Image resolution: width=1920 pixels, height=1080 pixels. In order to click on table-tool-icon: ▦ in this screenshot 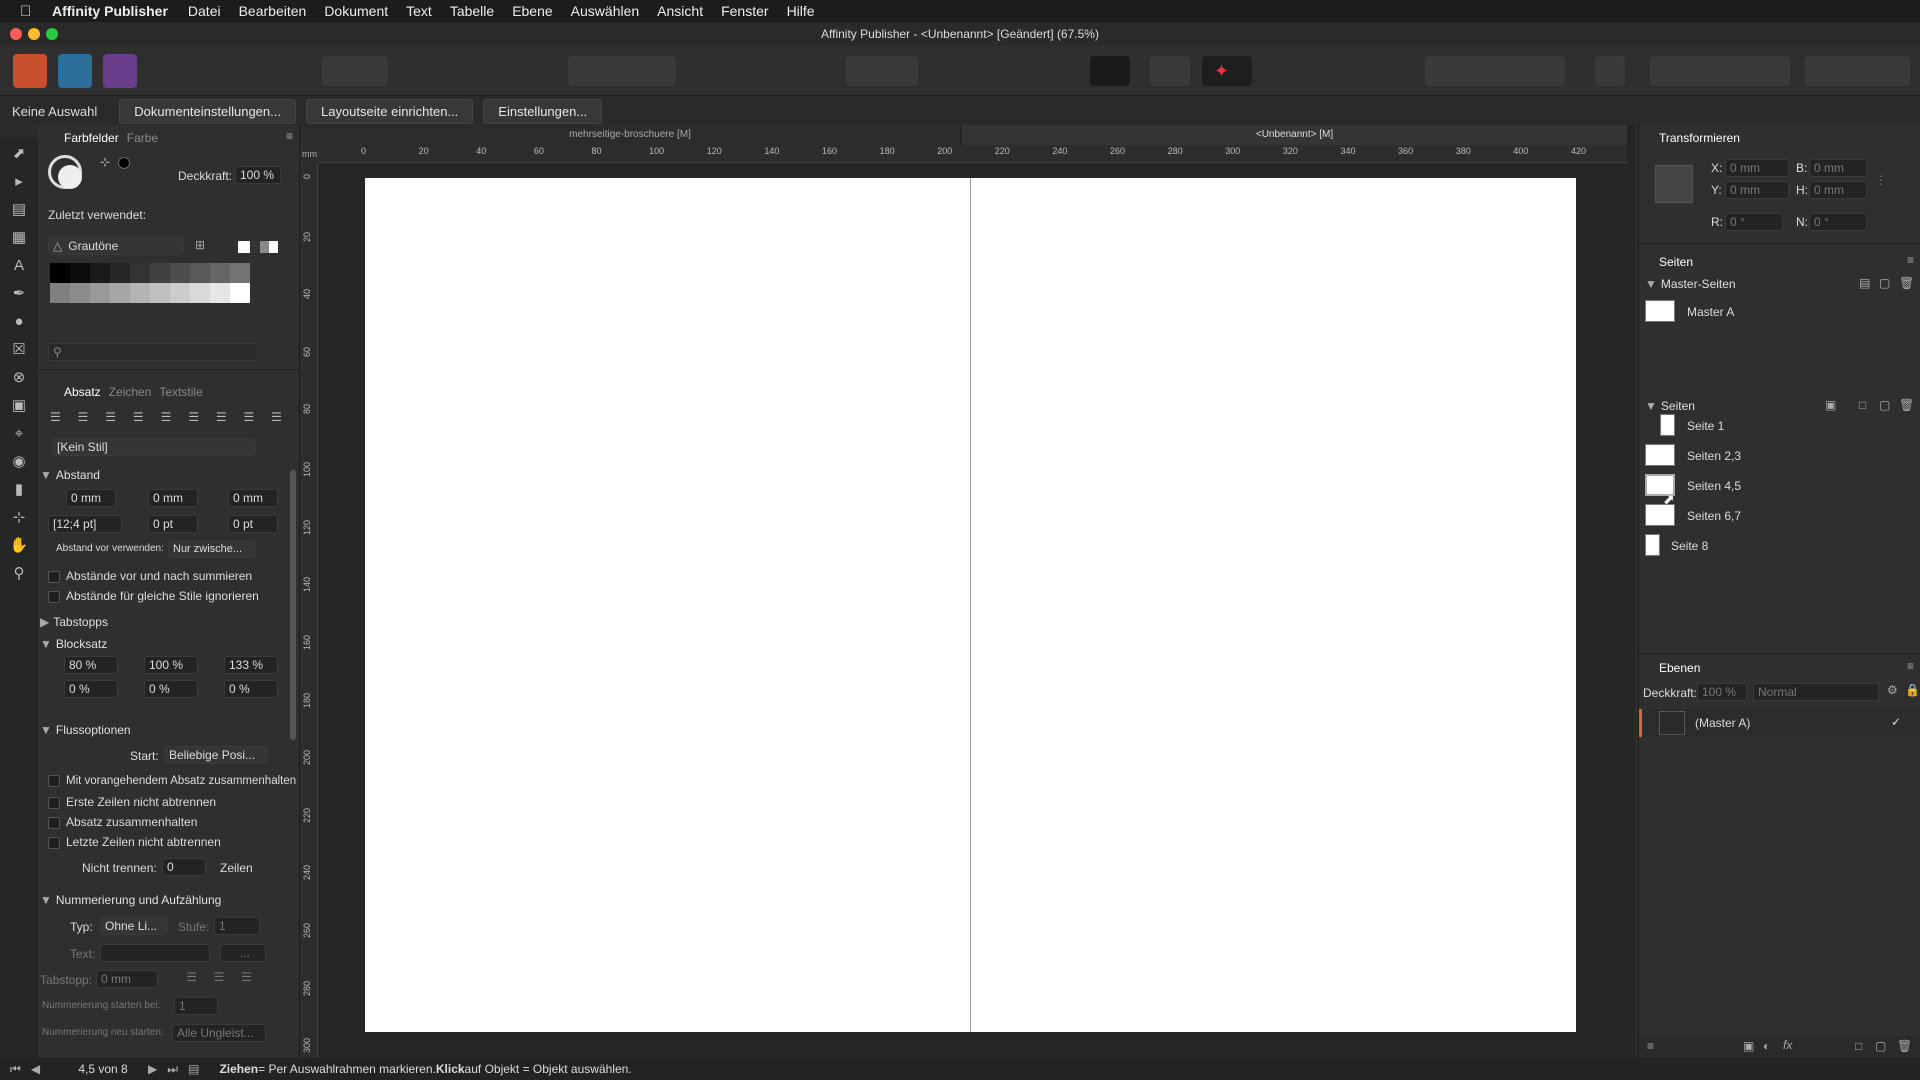, I will do `click(19, 237)`.